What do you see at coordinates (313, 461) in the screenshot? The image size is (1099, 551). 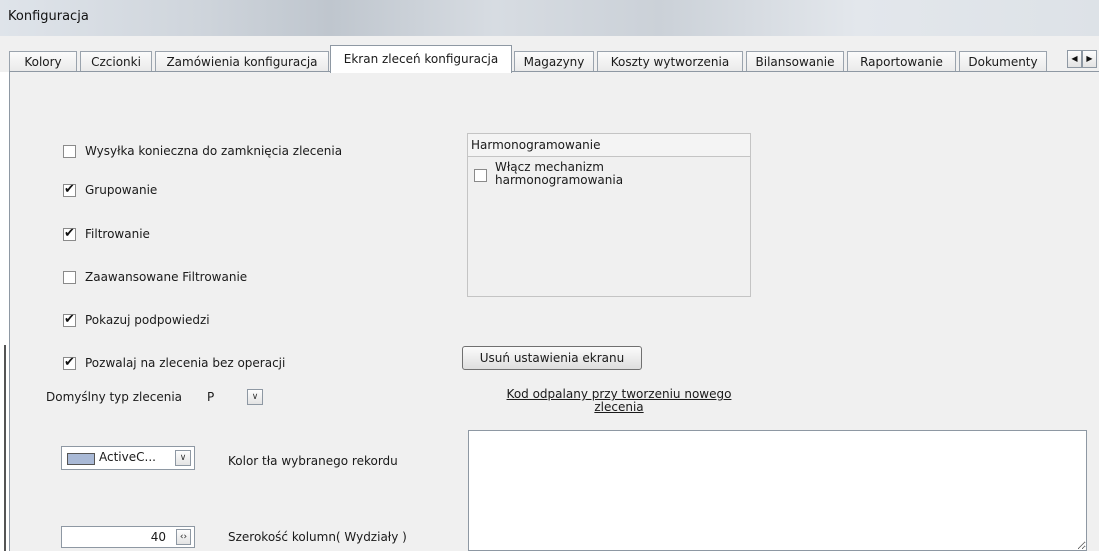 I see `color-label: Kolor tła wybranego rekordu` at bounding box center [313, 461].